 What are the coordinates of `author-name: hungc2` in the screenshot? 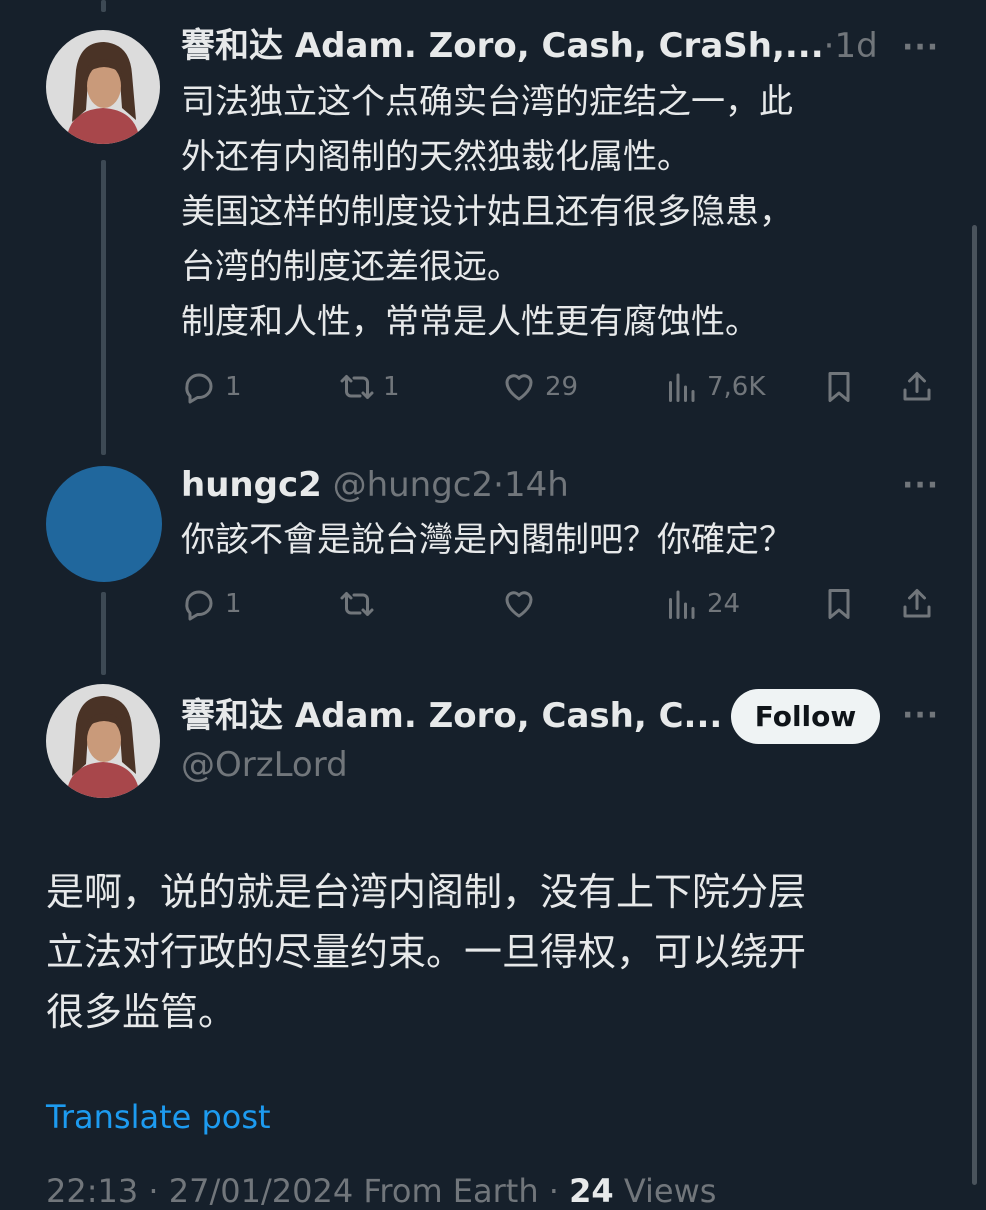 It's located at (251, 485).